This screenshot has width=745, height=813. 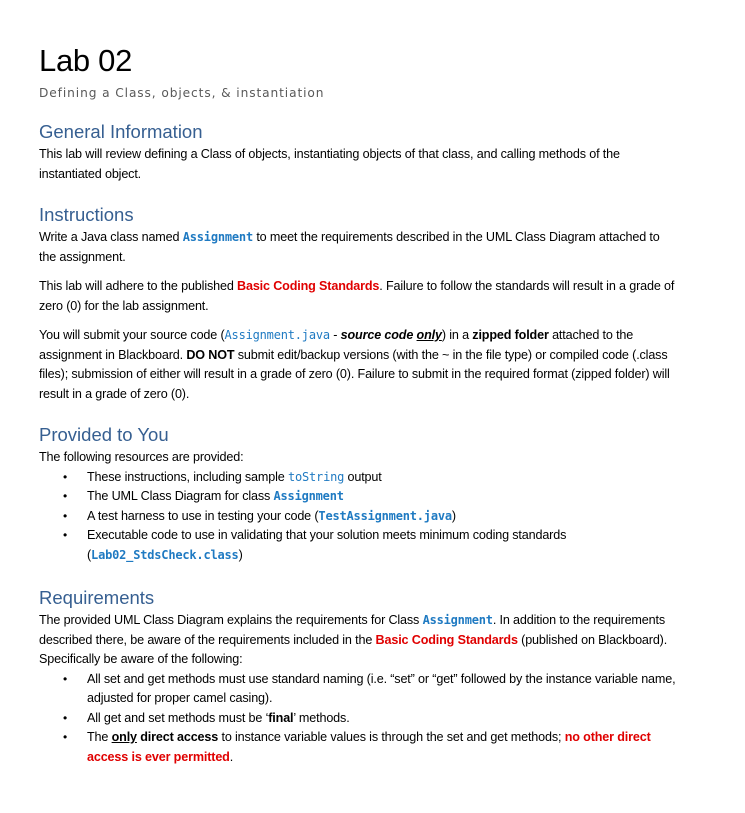 What do you see at coordinates (187, 476) in the screenshot?
I see `text: These instructions, including sample` at bounding box center [187, 476].